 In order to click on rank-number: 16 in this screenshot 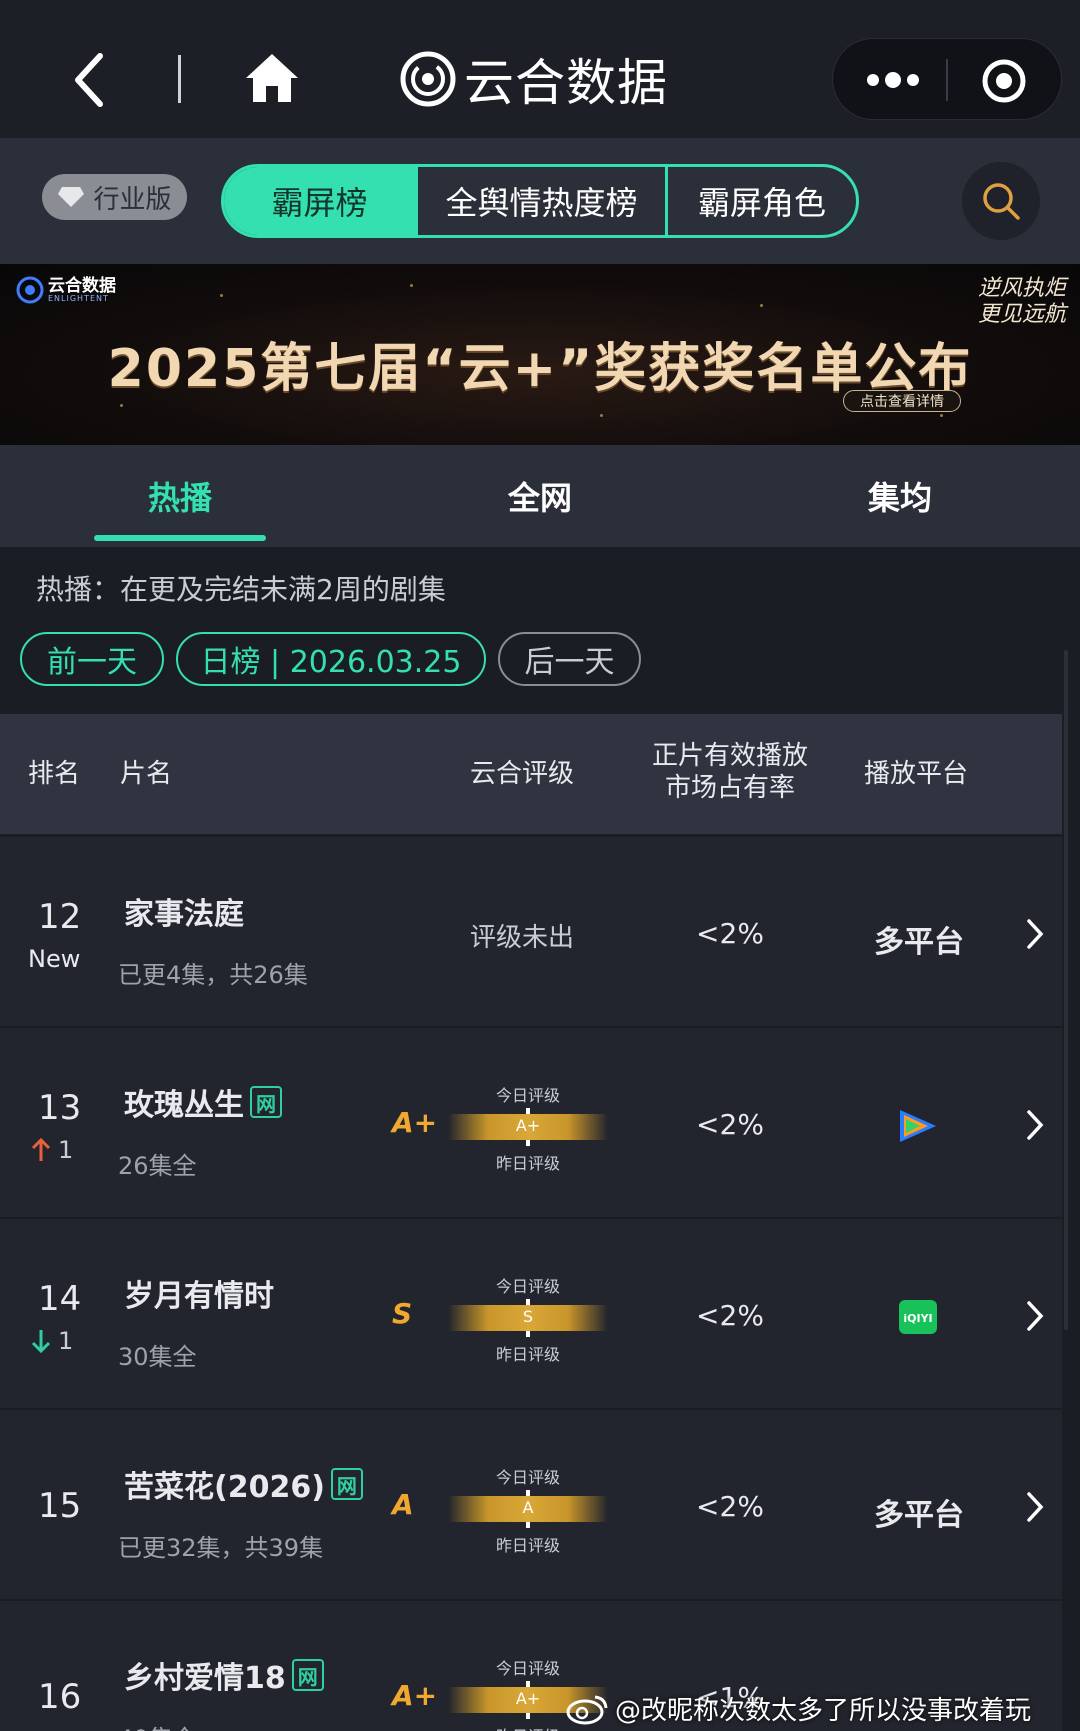, I will do `click(60, 1697)`.